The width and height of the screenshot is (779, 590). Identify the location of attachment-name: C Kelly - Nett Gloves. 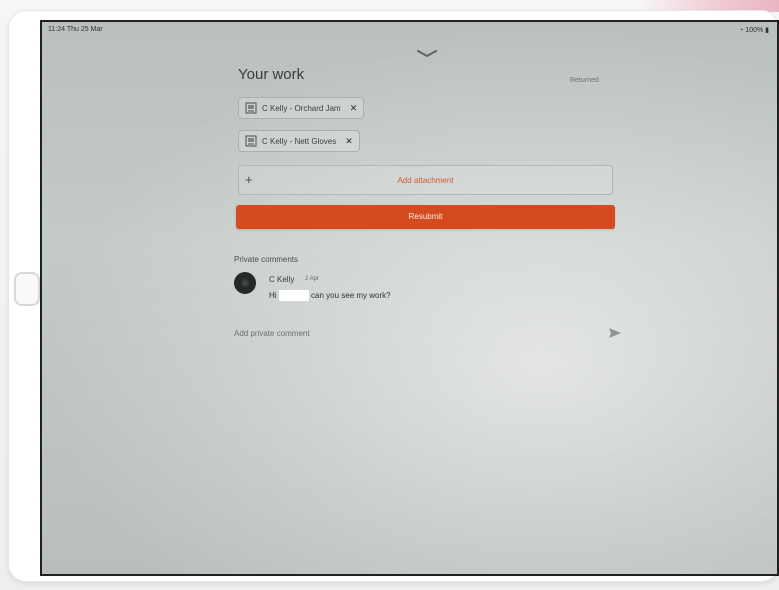
(299, 141).